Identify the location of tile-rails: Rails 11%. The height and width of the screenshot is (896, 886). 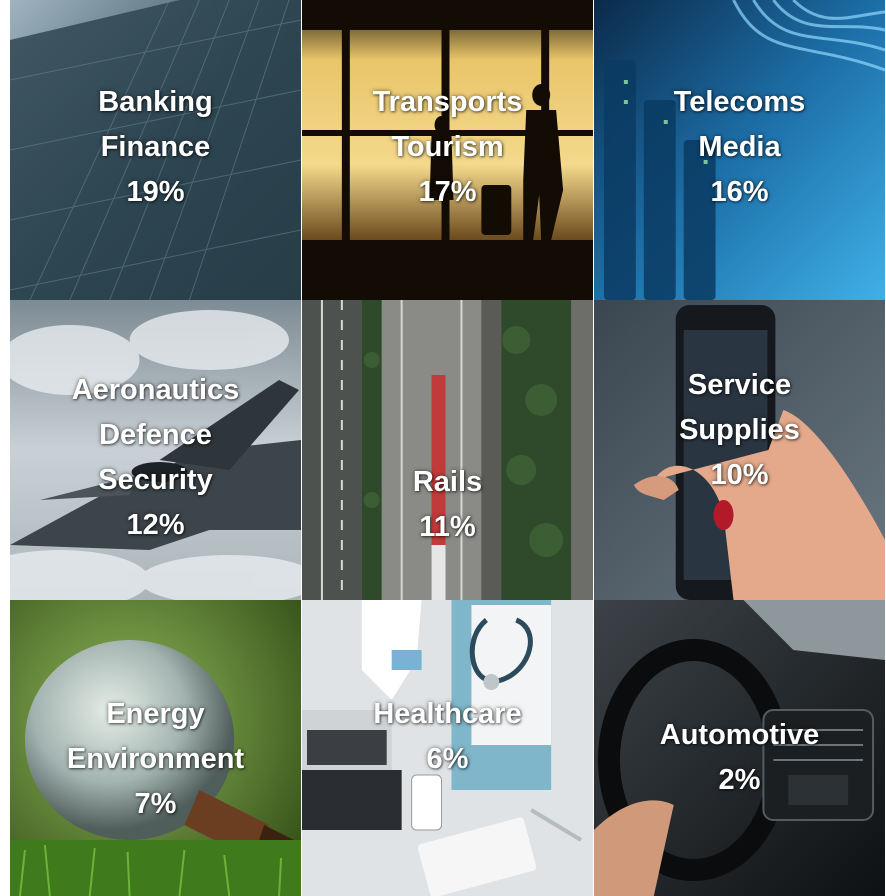
(448, 450).